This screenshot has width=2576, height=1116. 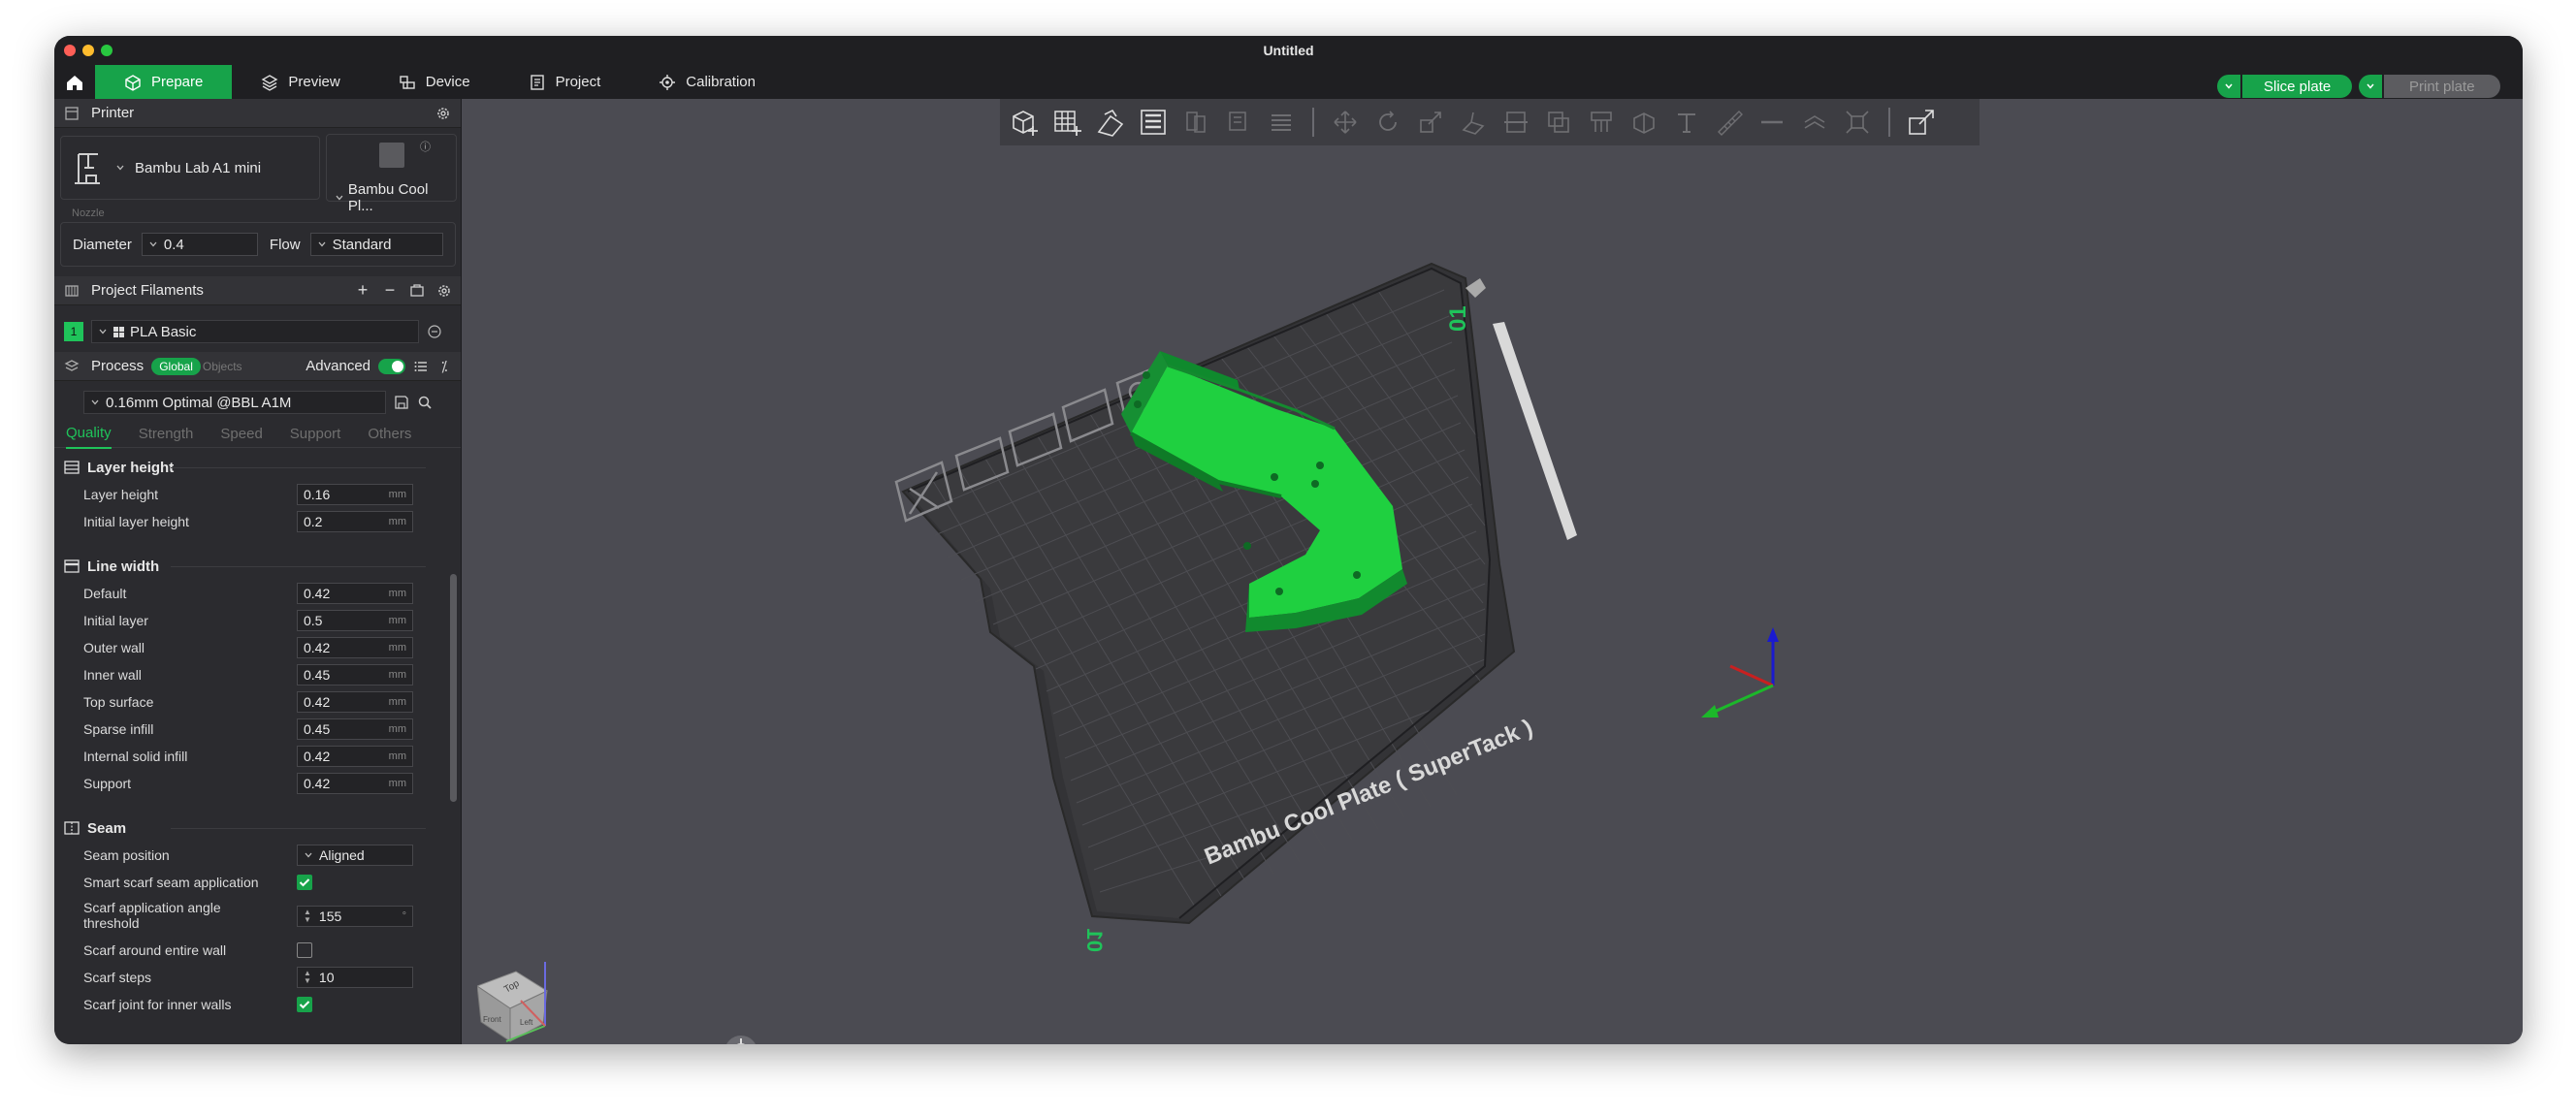 What do you see at coordinates (1558, 122) in the screenshot?
I see `boolean-tool-button` at bounding box center [1558, 122].